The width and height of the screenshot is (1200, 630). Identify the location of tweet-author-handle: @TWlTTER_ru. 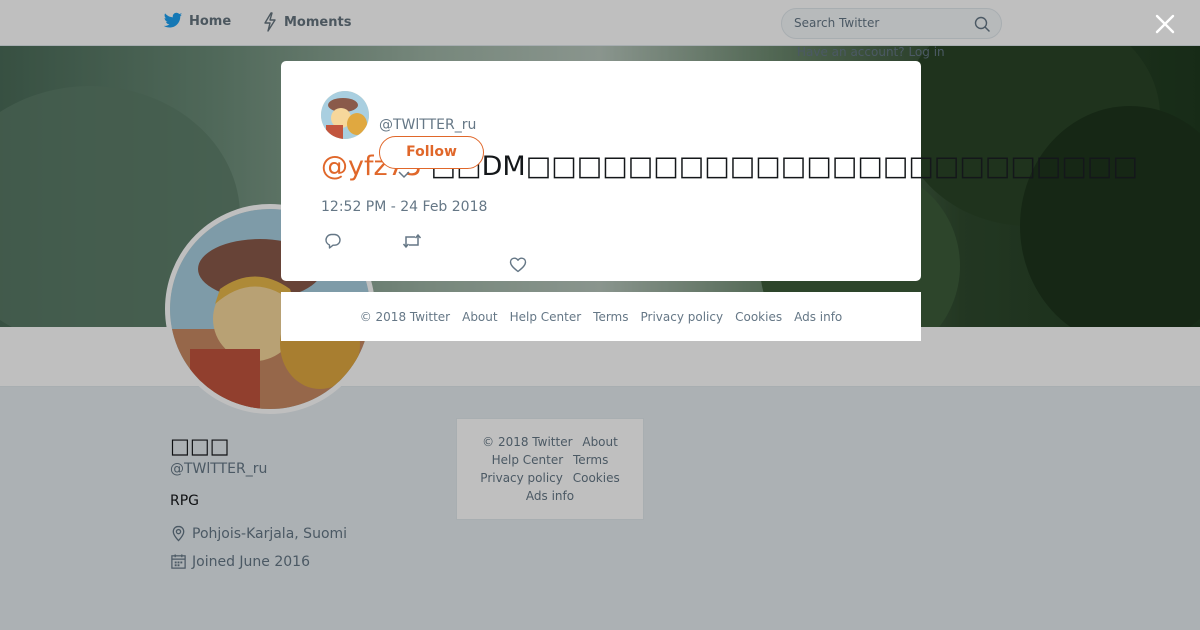
(427, 125).